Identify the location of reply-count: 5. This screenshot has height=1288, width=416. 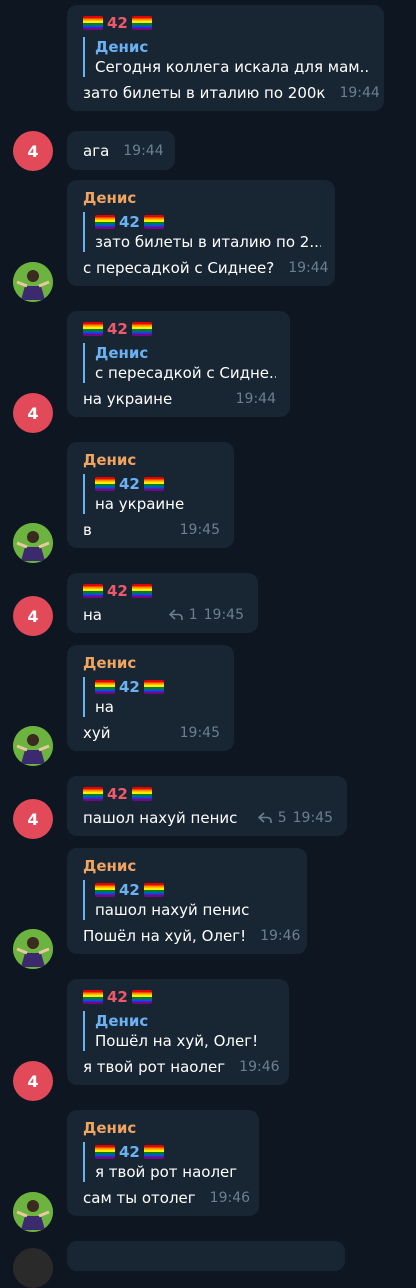
(282, 818).